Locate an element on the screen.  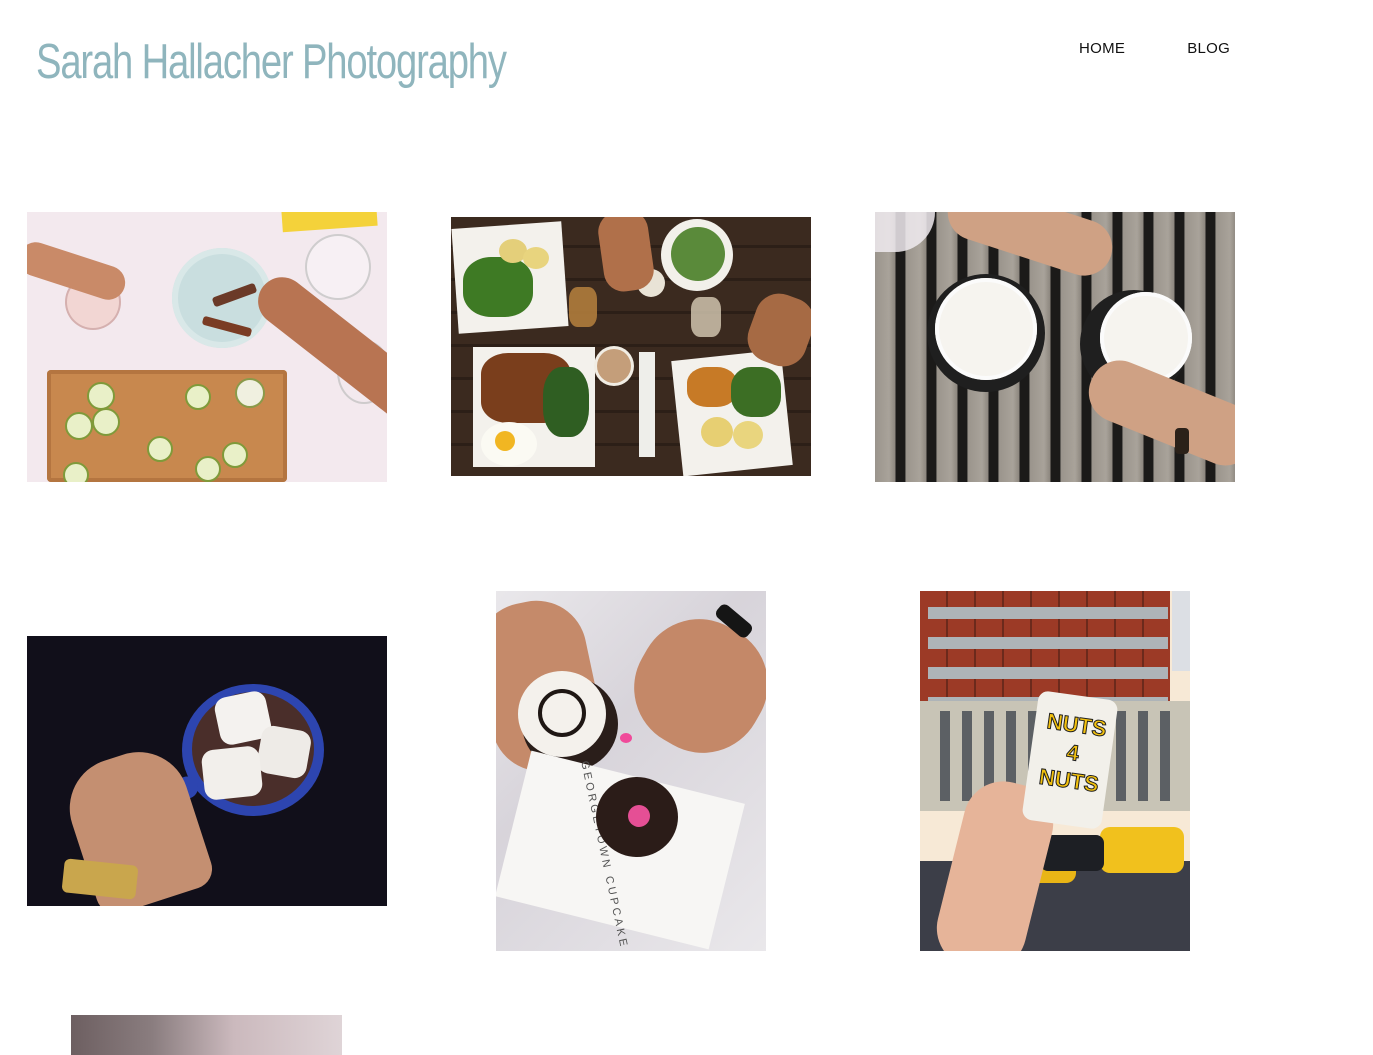
plate is located at coordinates (732, 412).